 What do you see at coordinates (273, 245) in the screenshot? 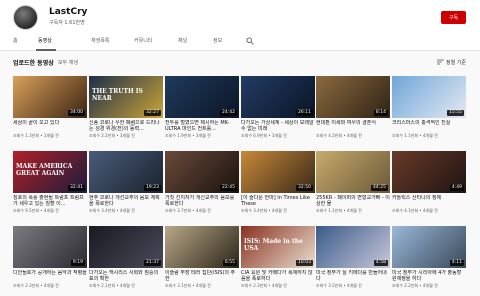
I see `thumbnail-caption: ISIS: Made in the USA` at bounding box center [273, 245].